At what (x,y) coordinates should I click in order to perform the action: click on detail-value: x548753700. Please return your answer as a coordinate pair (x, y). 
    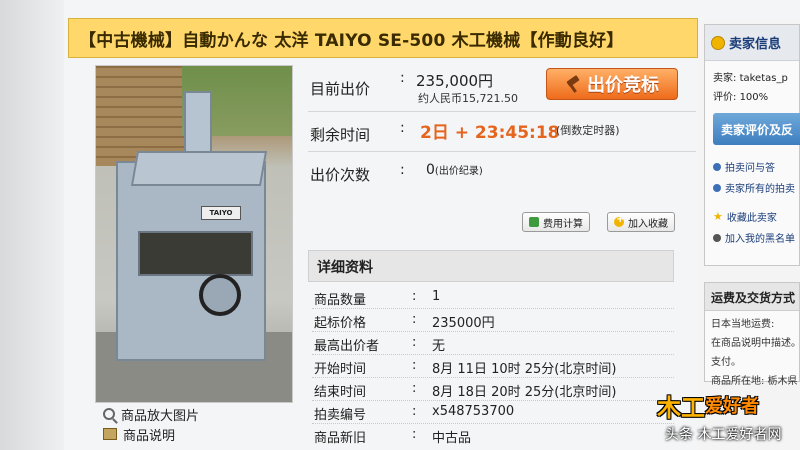
    Looking at the image, I should click on (473, 411).